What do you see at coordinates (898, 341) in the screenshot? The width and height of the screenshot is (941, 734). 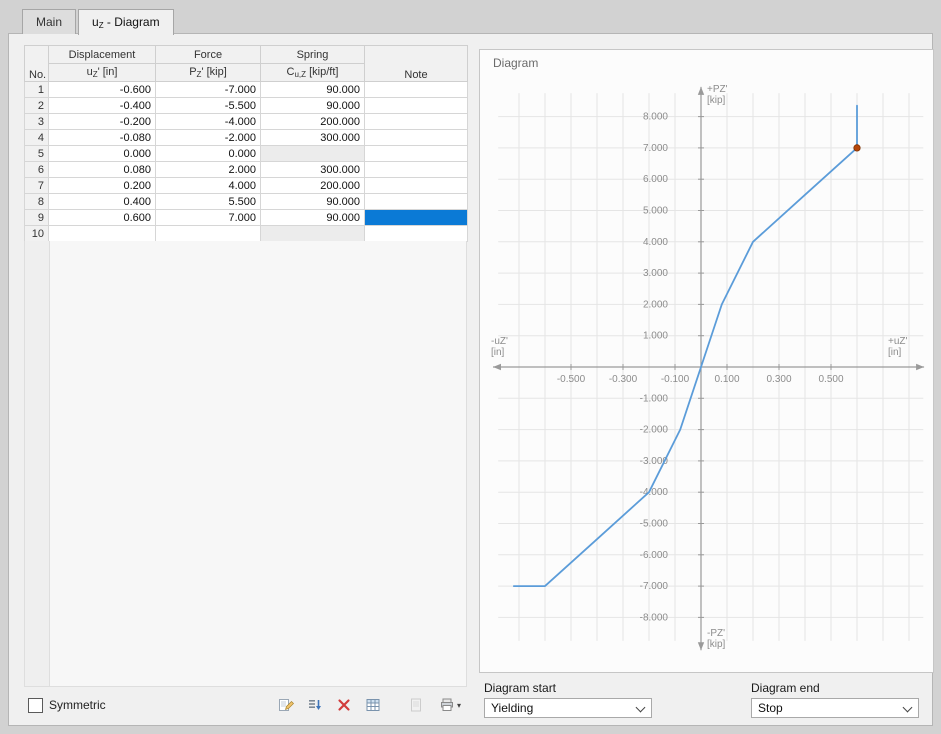 I see `svg-text: +uZ'` at bounding box center [898, 341].